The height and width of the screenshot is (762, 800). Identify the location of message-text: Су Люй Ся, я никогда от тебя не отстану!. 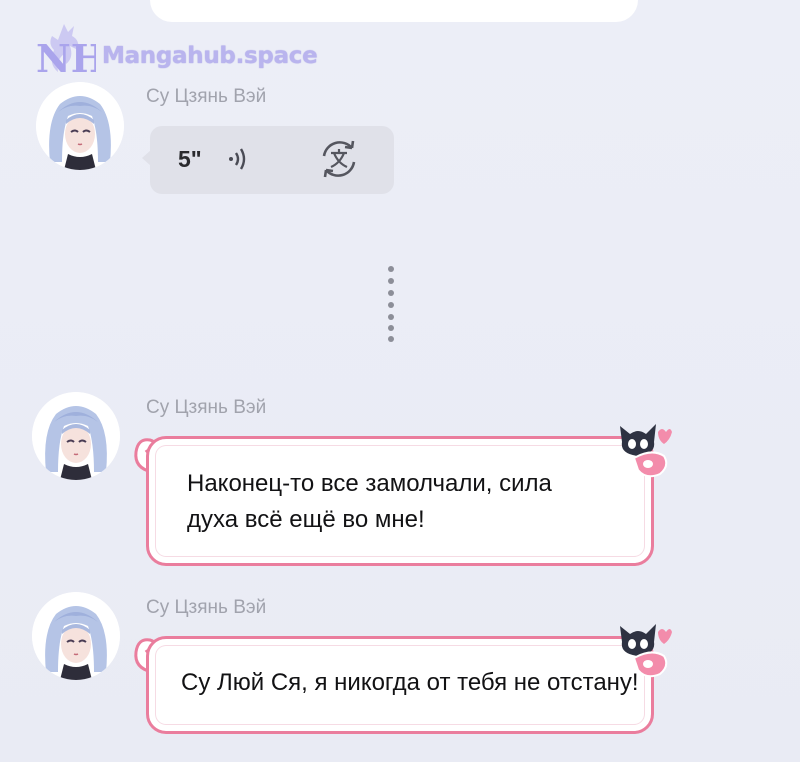
(410, 683).